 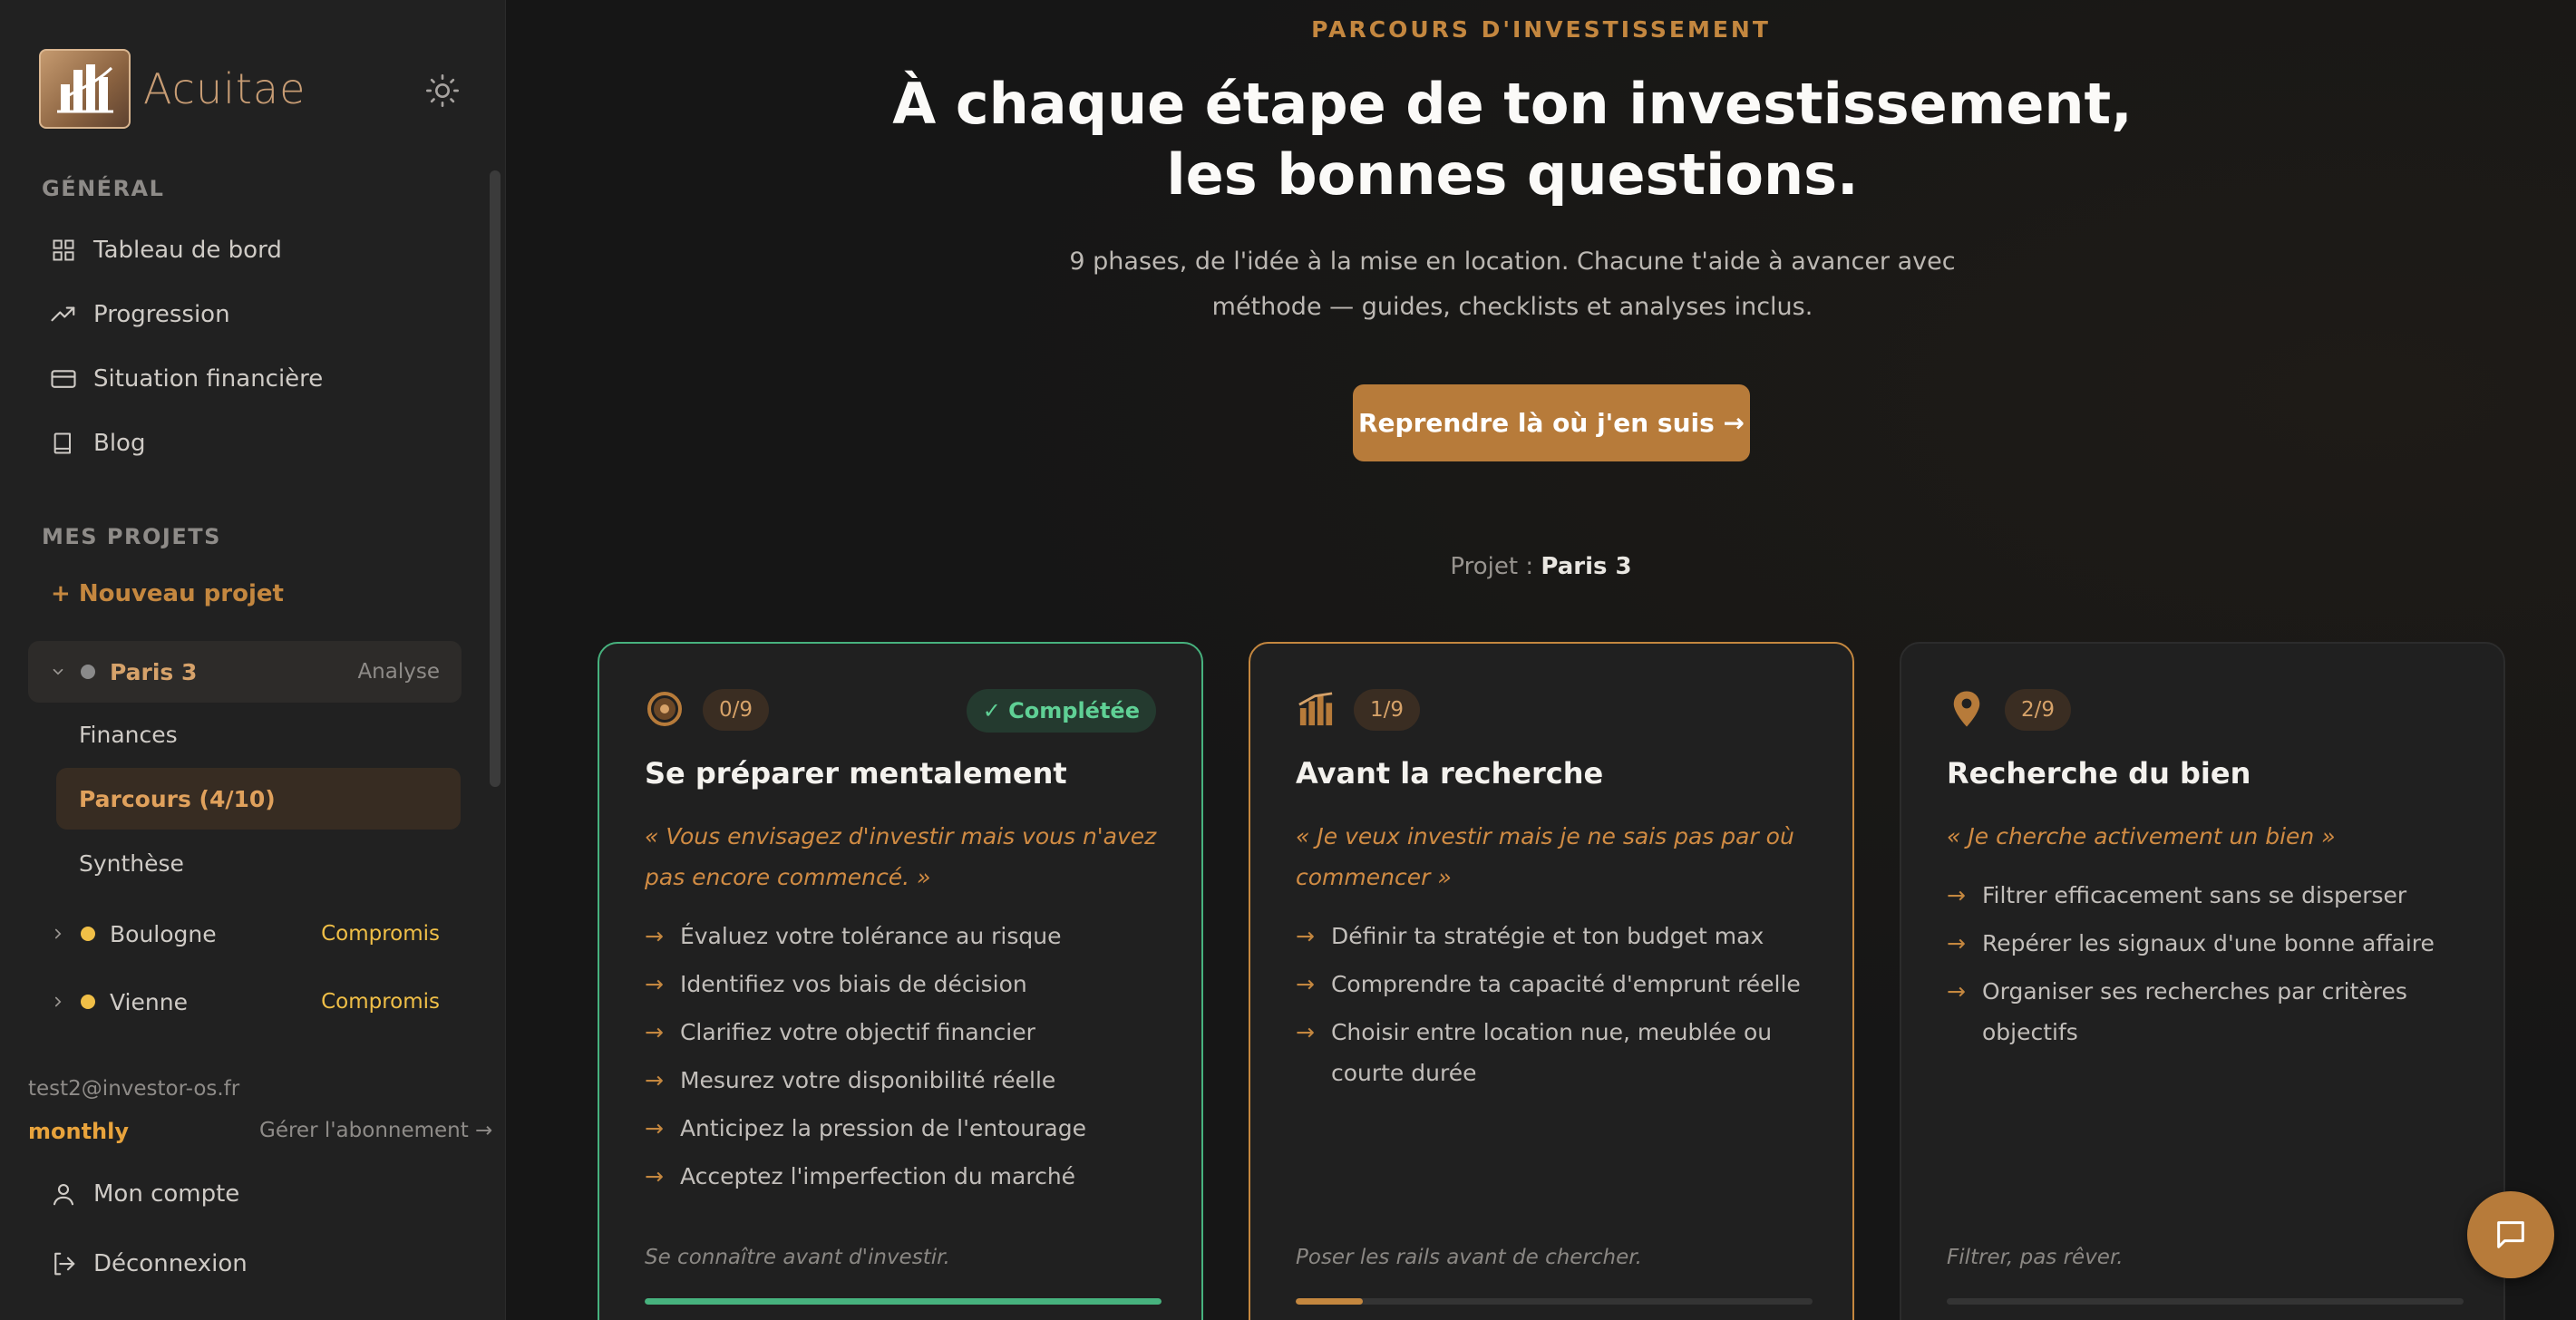 What do you see at coordinates (912, 936) in the screenshot?
I see `list-item: → Évaluez votre tolérance au risque` at bounding box center [912, 936].